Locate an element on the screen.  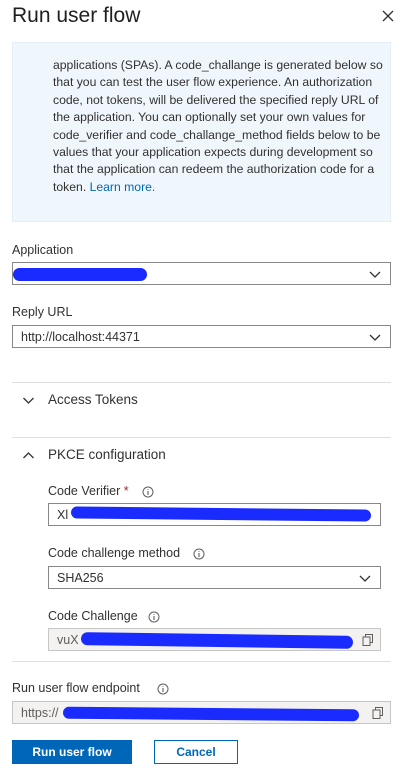
code-challenge-value: vuX is located at coordinates (68, 639).